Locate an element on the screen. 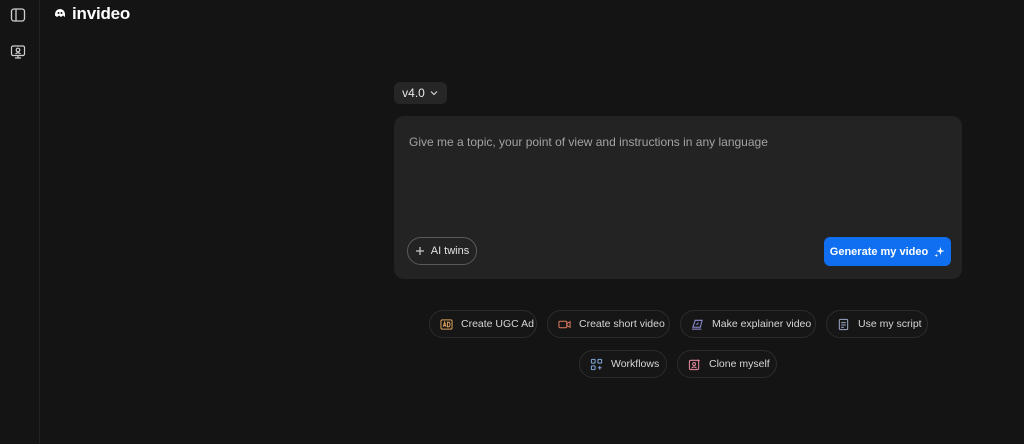 The height and width of the screenshot is (444, 1024). monitor-icon is located at coordinates (18, 52).